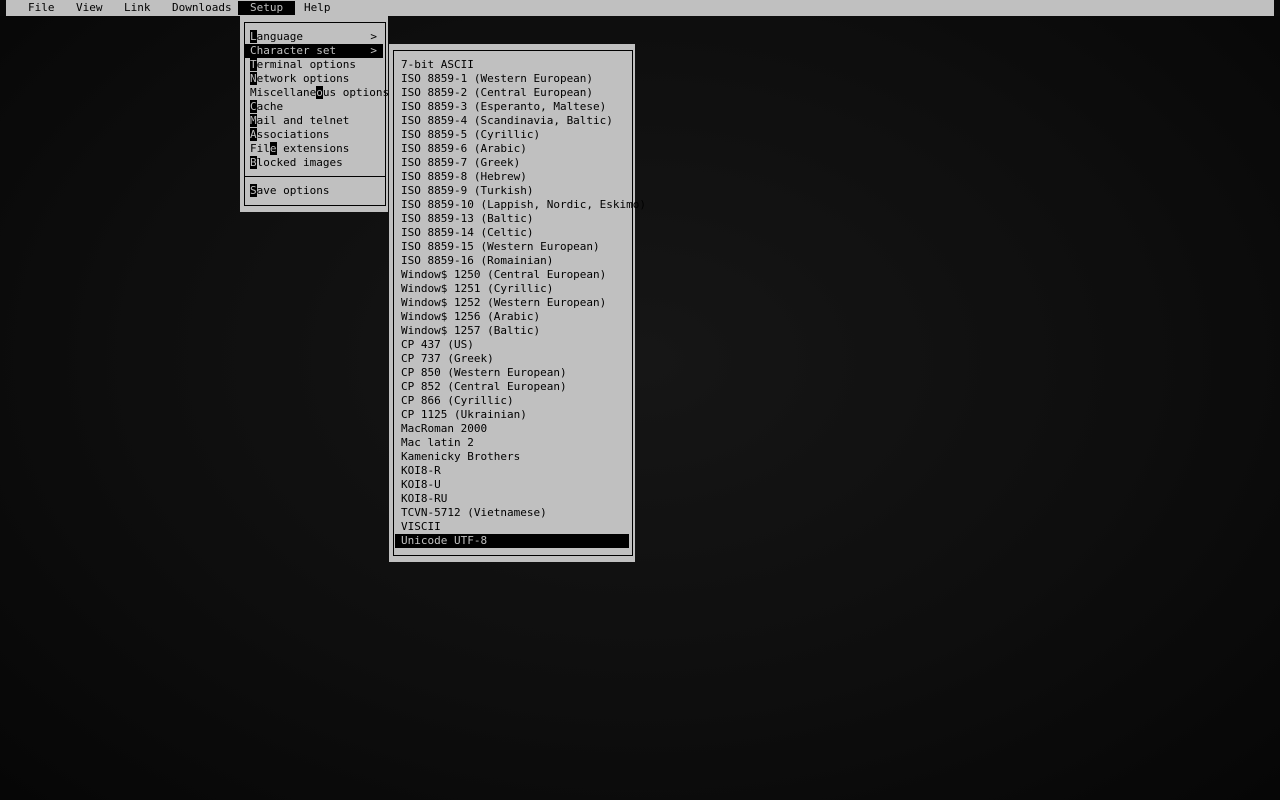 This screenshot has width=1280, height=800. I want to click on charset-menu-item: ISO 8859-8 (Hebrew), so click(512, 177).